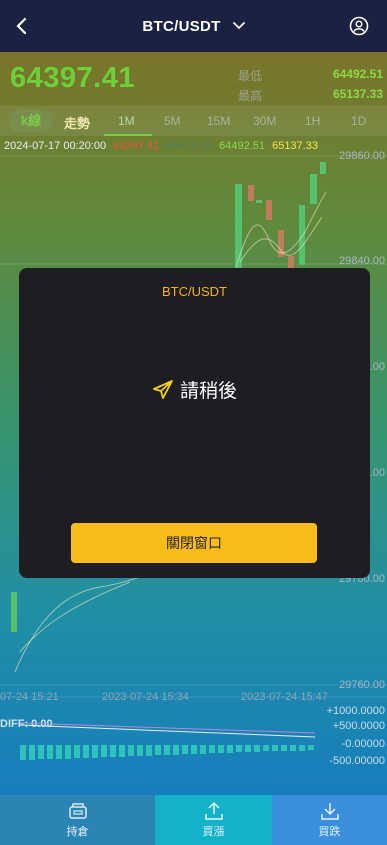 Image resolution: width=387 pixels, height=845 pixels. Describe the element at coordinates (145, 697) in the screenshot. I see `time-axis-label: 2023-07-24 15:34` at that location.